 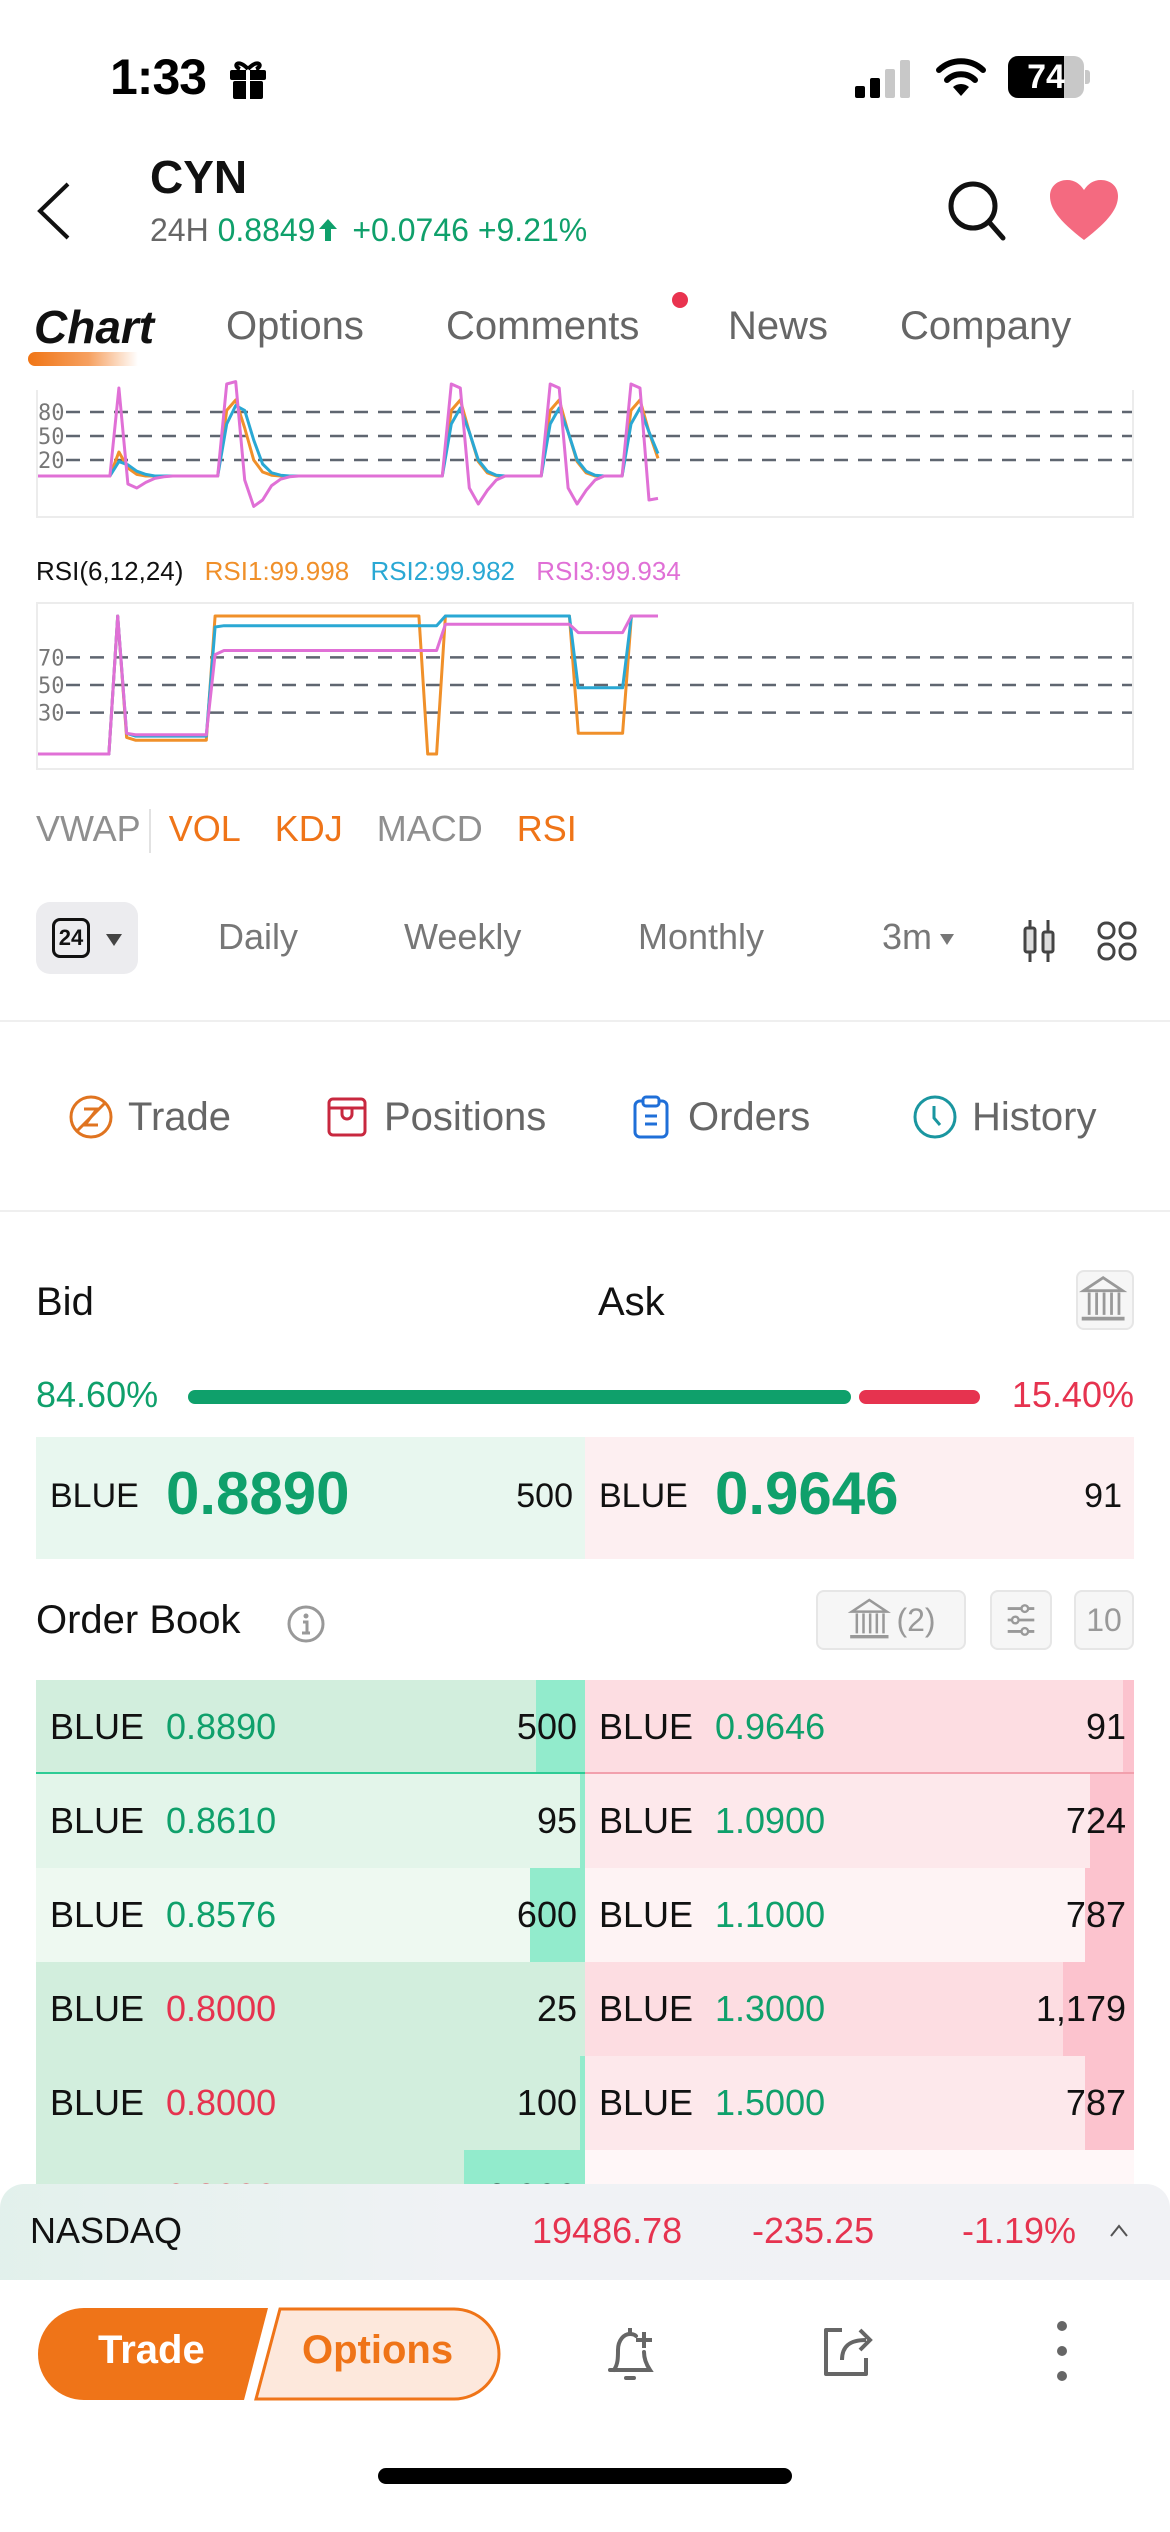 I want to click on more-vertical-icon, so click(x=1062, y=2351).